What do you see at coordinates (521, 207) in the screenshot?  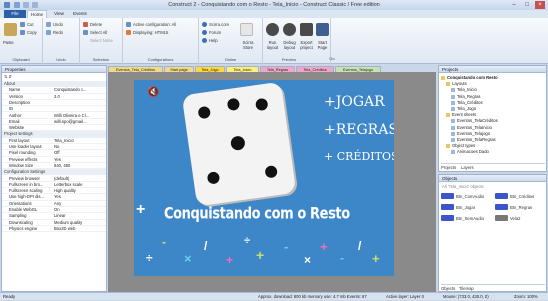 I see `object-item: Btn_Regras` at bounding box center [521, 207].